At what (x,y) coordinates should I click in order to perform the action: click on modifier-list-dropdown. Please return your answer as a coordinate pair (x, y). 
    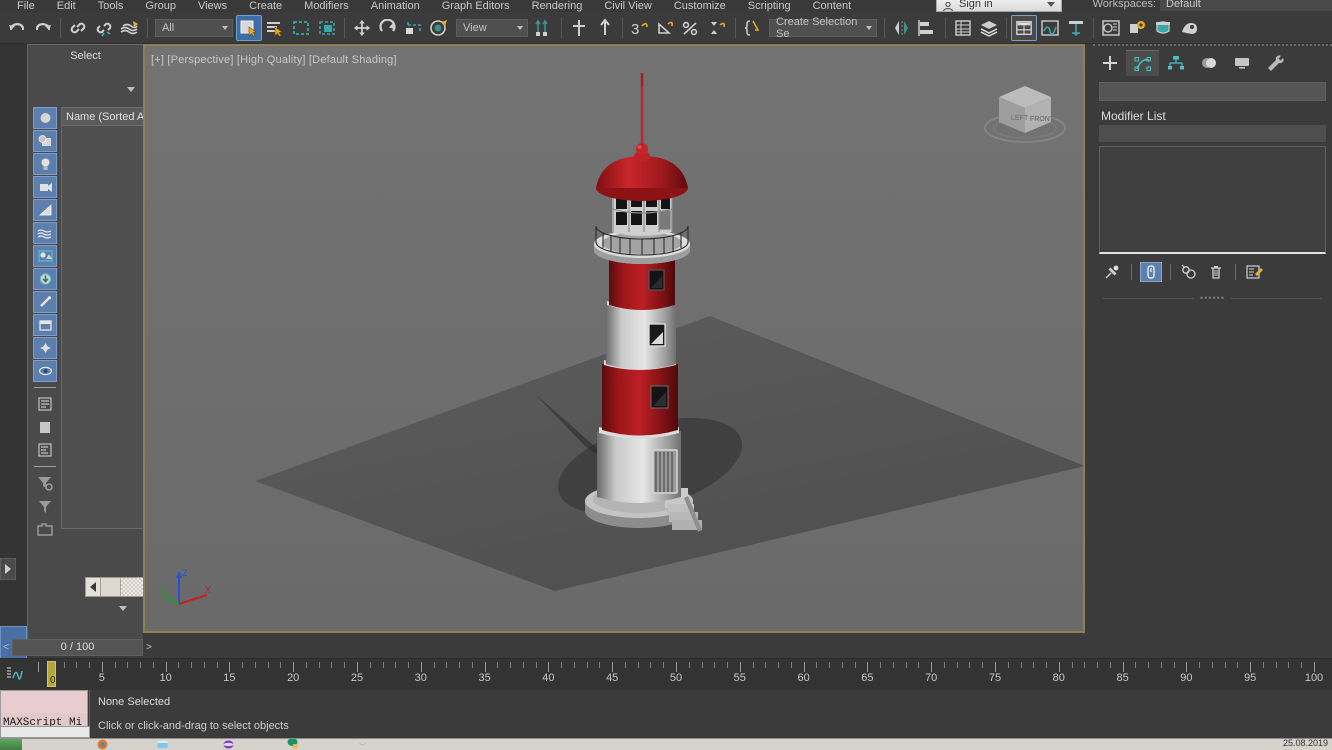
    Looking at the image, I should click on (1212, 133).